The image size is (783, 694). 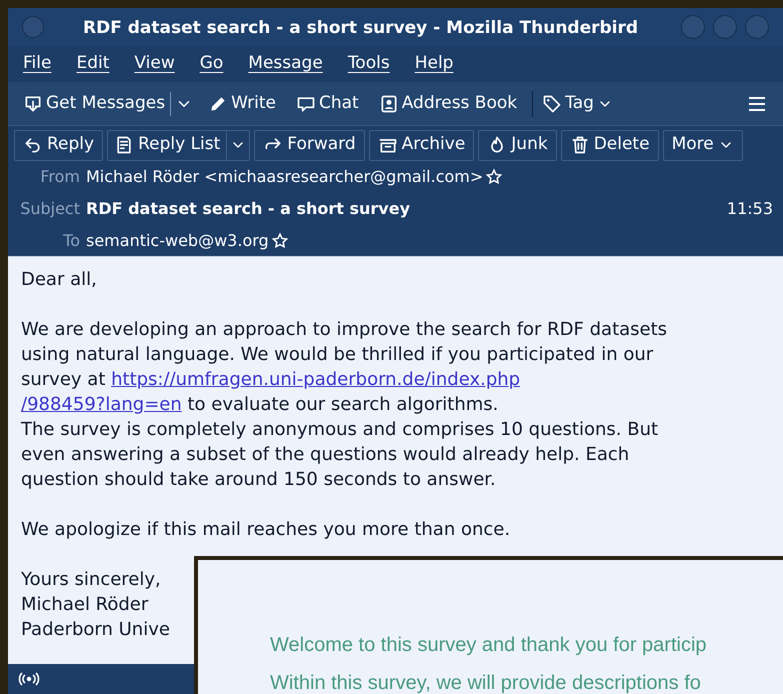 I want to click on timestamp: 11:53, so click(x=749, y=209).